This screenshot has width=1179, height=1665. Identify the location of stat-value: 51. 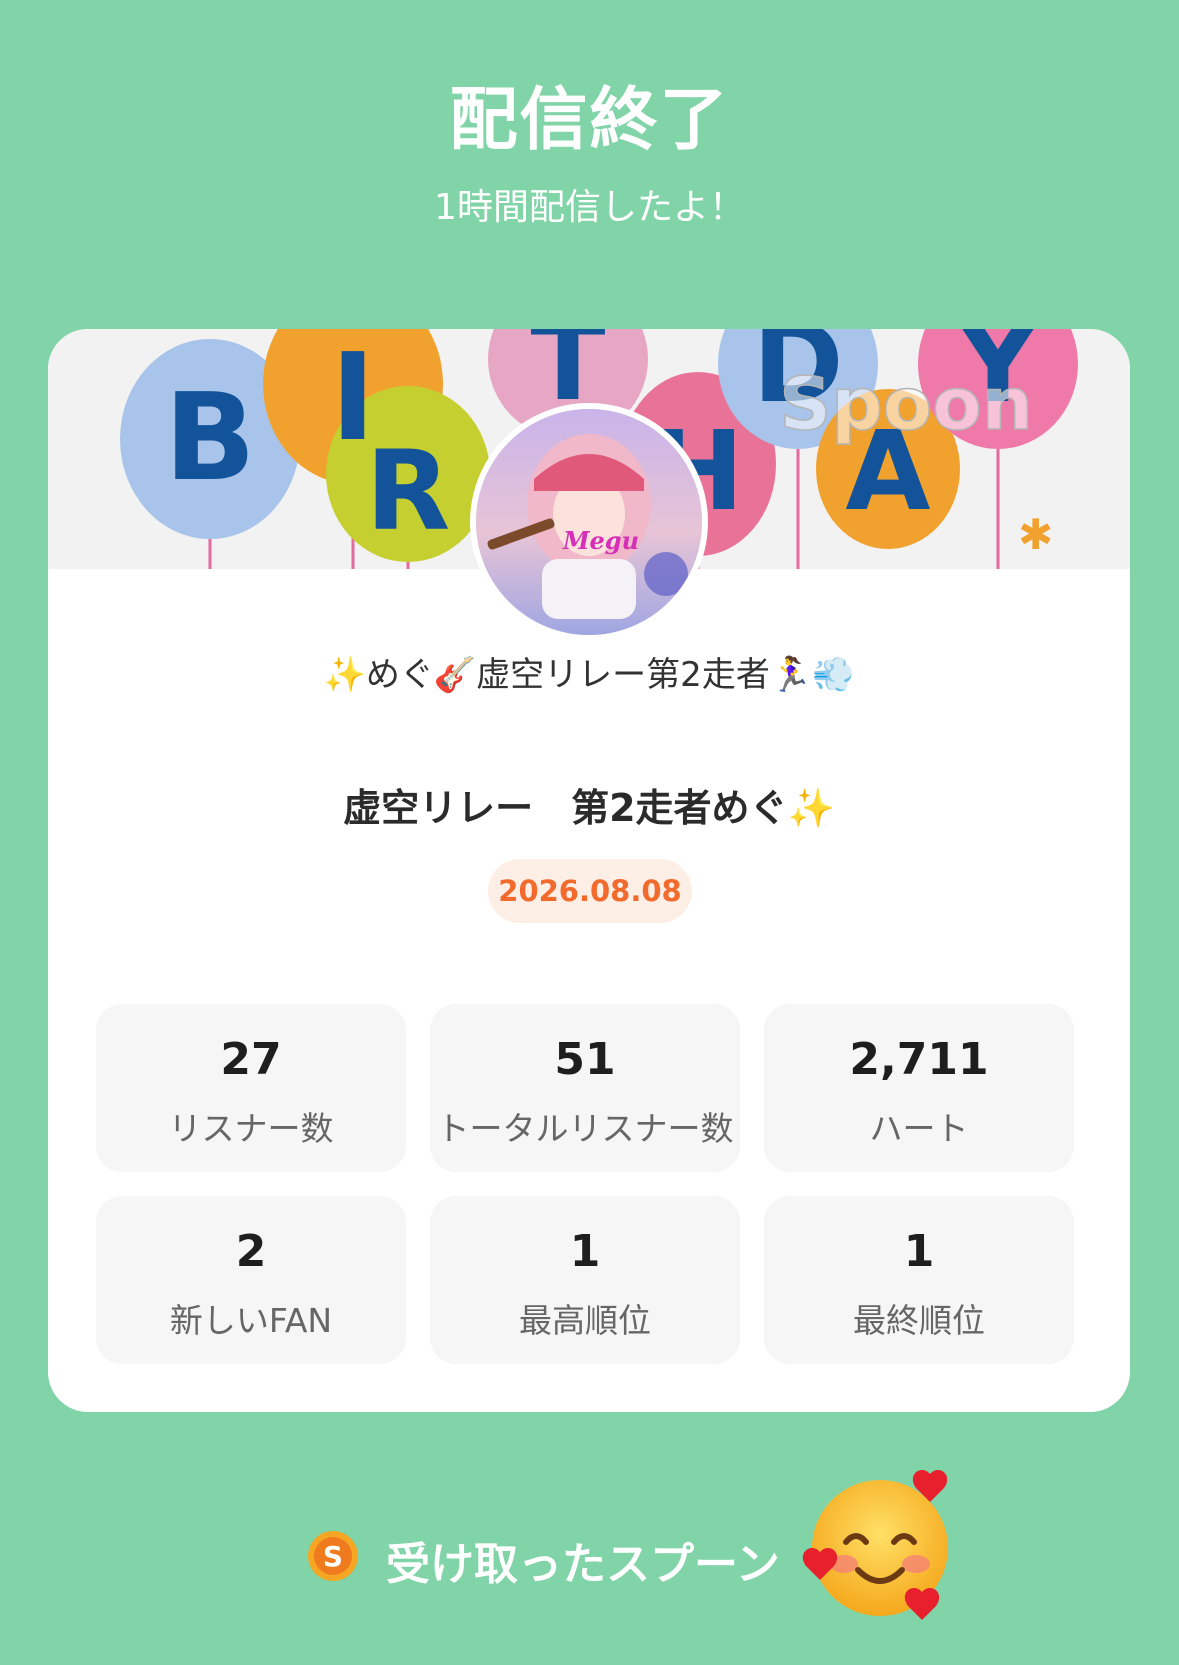
(585, 1059).